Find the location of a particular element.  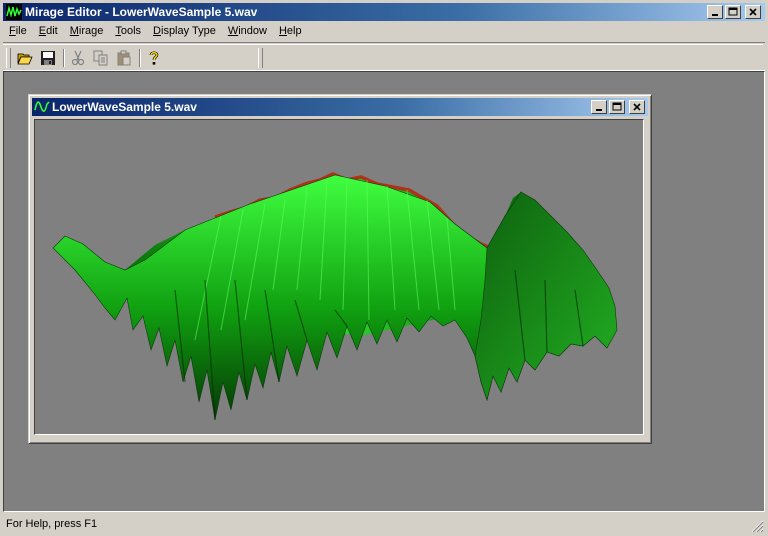

save-icon is located at coordinates (48, 58).